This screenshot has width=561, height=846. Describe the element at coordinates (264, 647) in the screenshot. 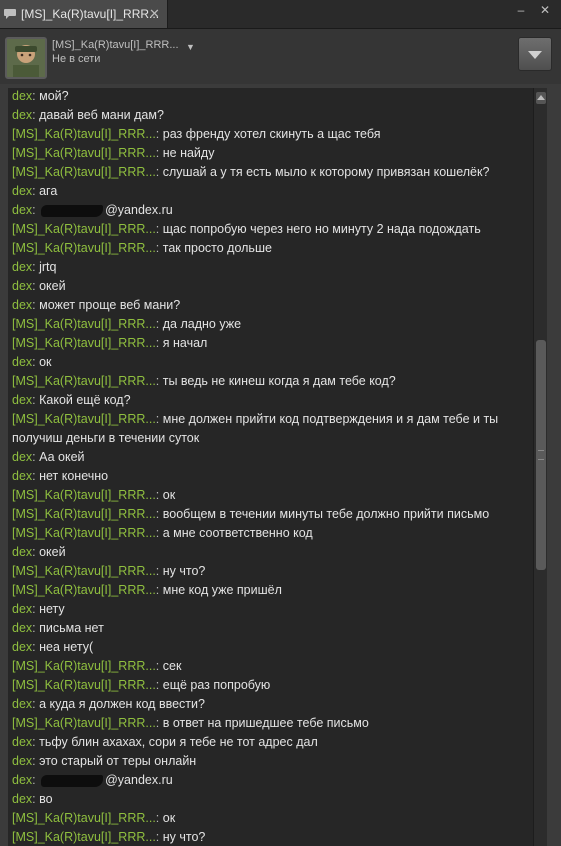

I see `chat-message: dex: неа нету(` at that location.